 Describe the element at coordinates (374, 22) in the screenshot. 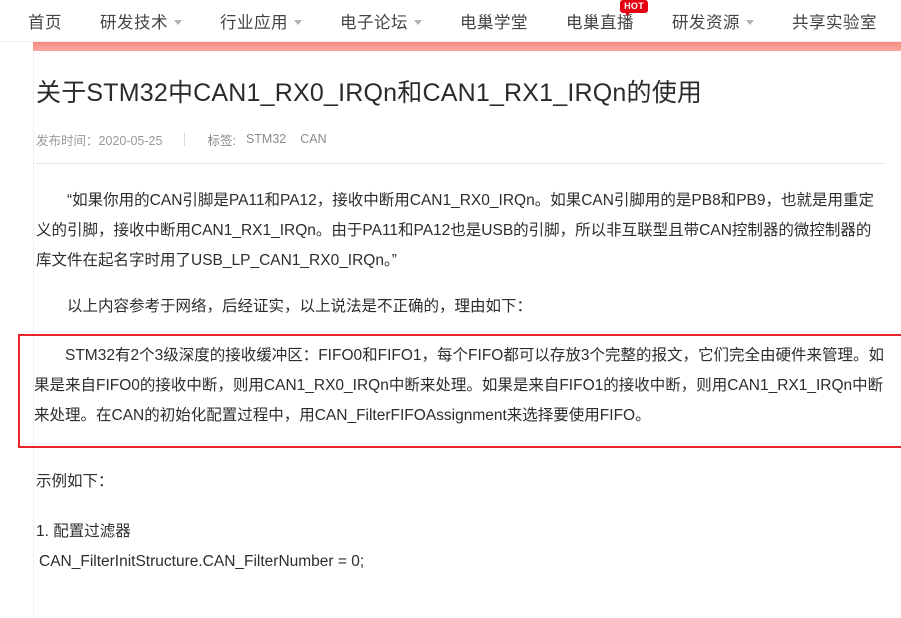

I see `nav-item-label: 电子论坛` at that location.